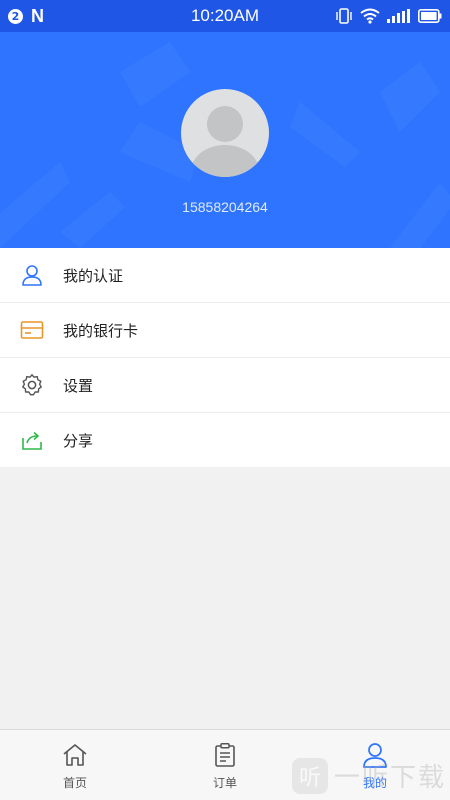  What do you see at coordinates (93, 275) in the screenshot?
I see `menu-label-verification: 我的认证` at bounding box center [93, 275].